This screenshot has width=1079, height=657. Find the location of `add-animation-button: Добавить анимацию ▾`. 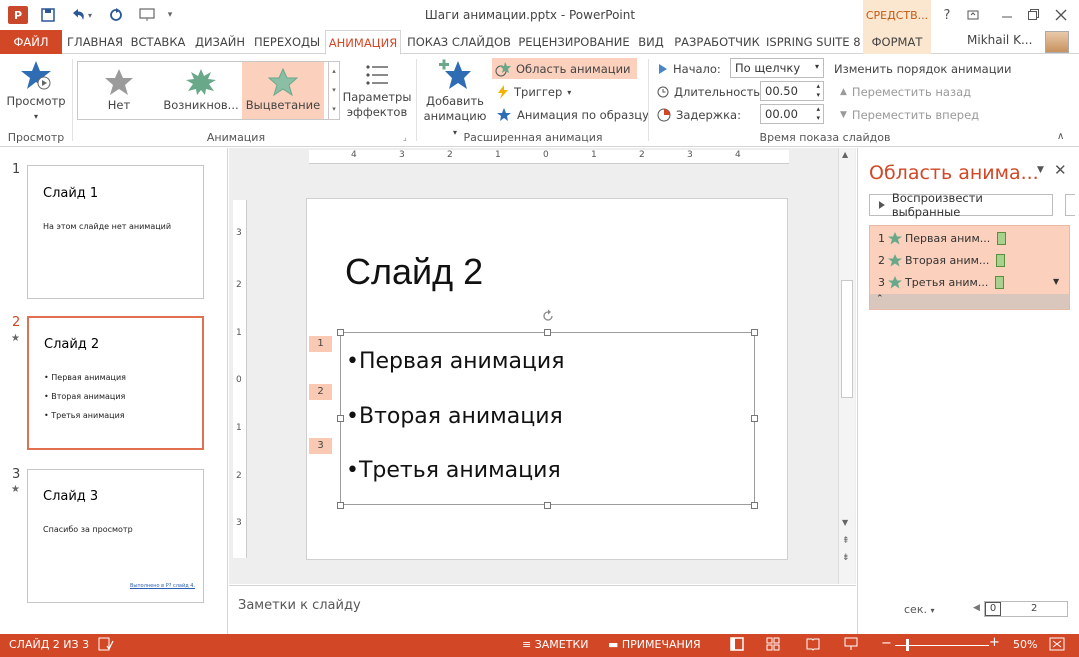

add-animation-button: Добавить анимацию ▾ is located at coordinates (455, 99).